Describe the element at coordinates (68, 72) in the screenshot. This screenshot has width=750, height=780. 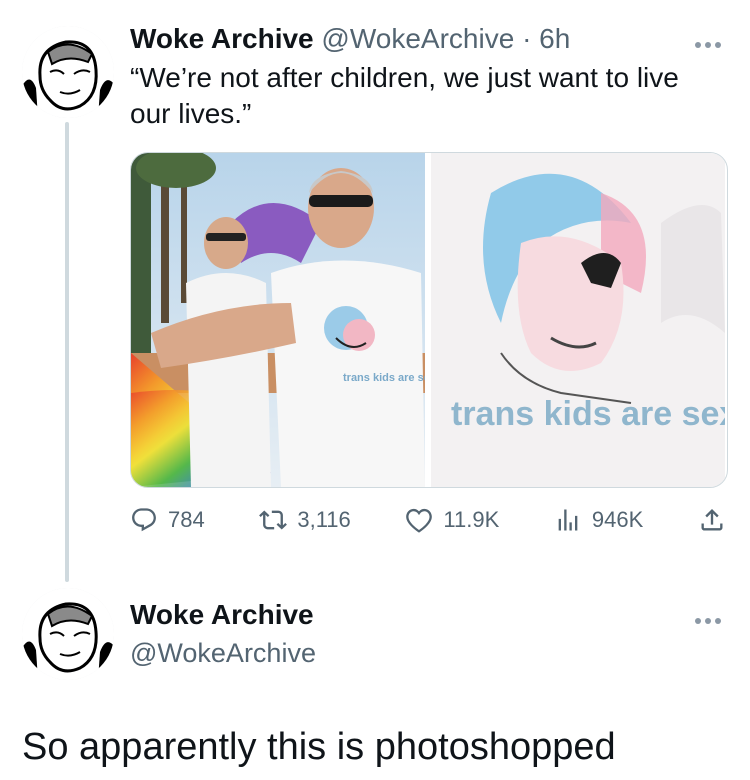
I see `avatar` at that location.